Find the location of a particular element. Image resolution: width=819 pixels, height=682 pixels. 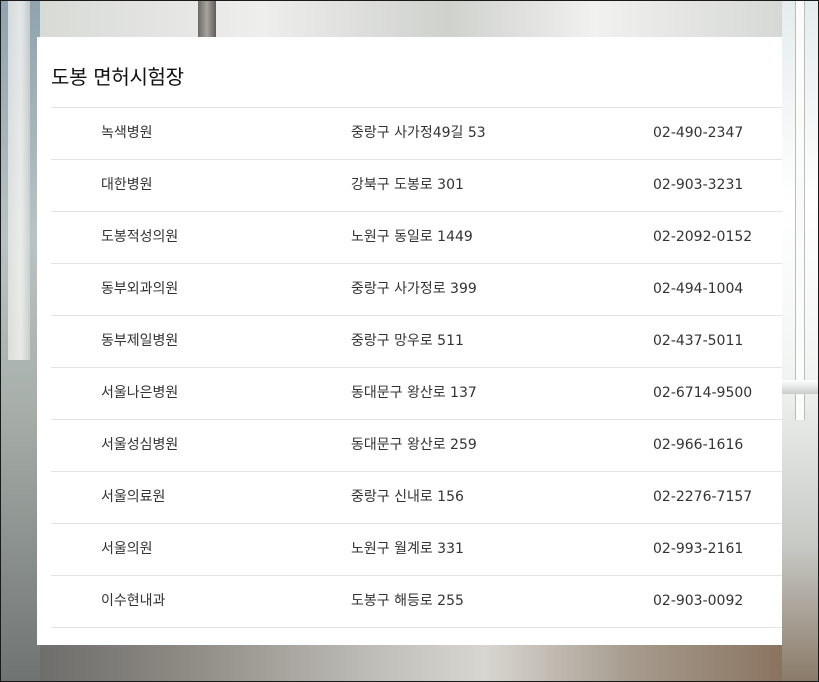

hospital-address: 강북구 도봉로 301 is located at coordinates (407, 185).